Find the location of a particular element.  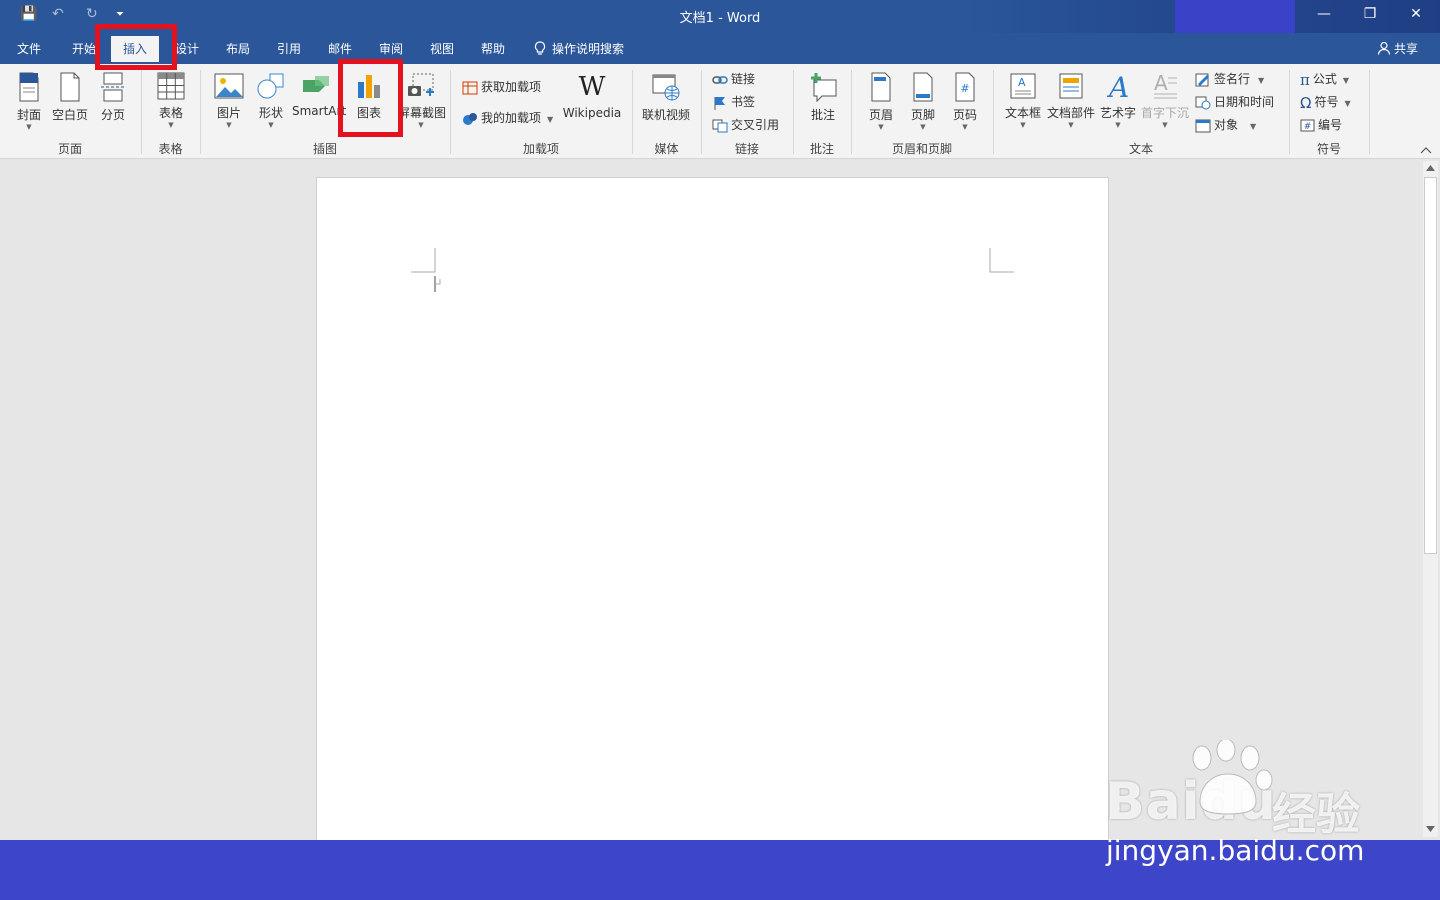

new-comment-label: 批注 is located at coordinates (822, 115).